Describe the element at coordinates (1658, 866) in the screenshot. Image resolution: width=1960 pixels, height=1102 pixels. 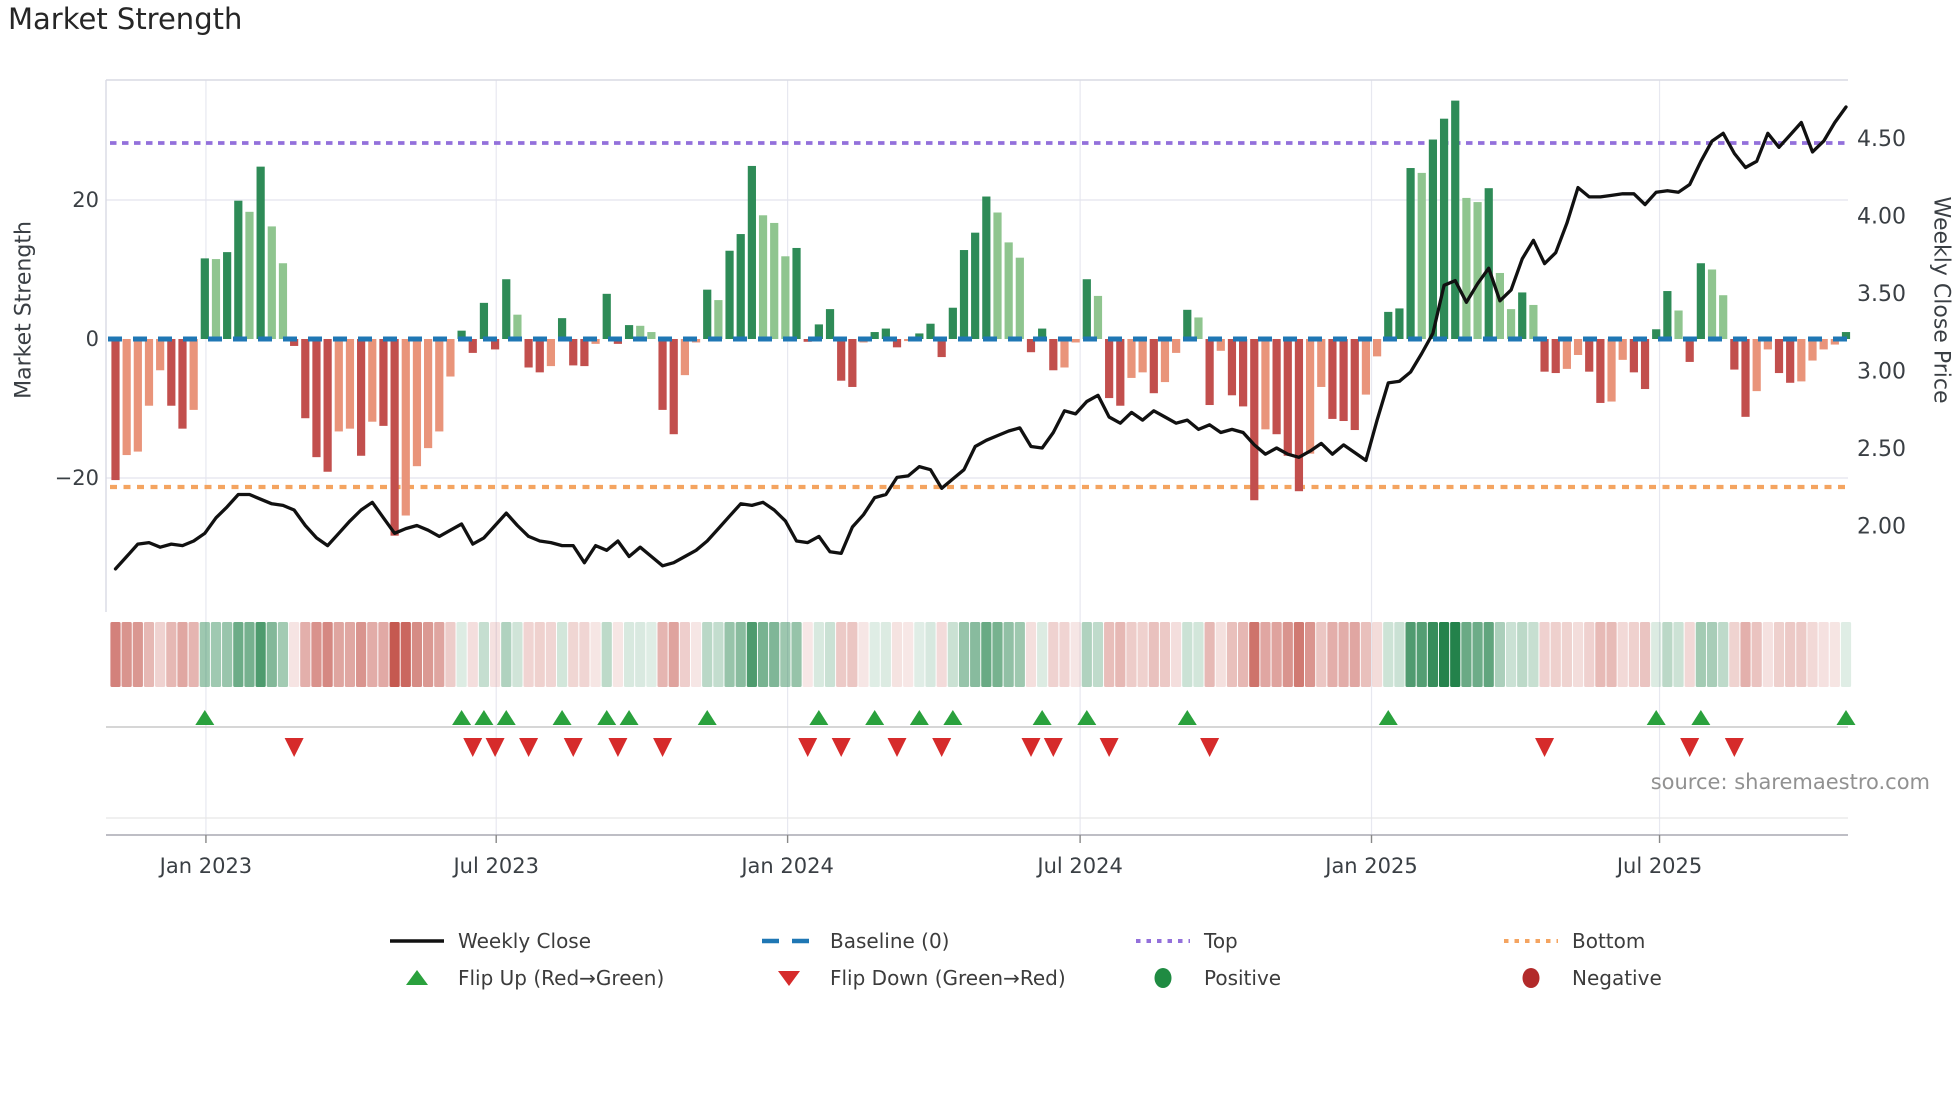
I see `svg-text: Jul 2025` at that location.